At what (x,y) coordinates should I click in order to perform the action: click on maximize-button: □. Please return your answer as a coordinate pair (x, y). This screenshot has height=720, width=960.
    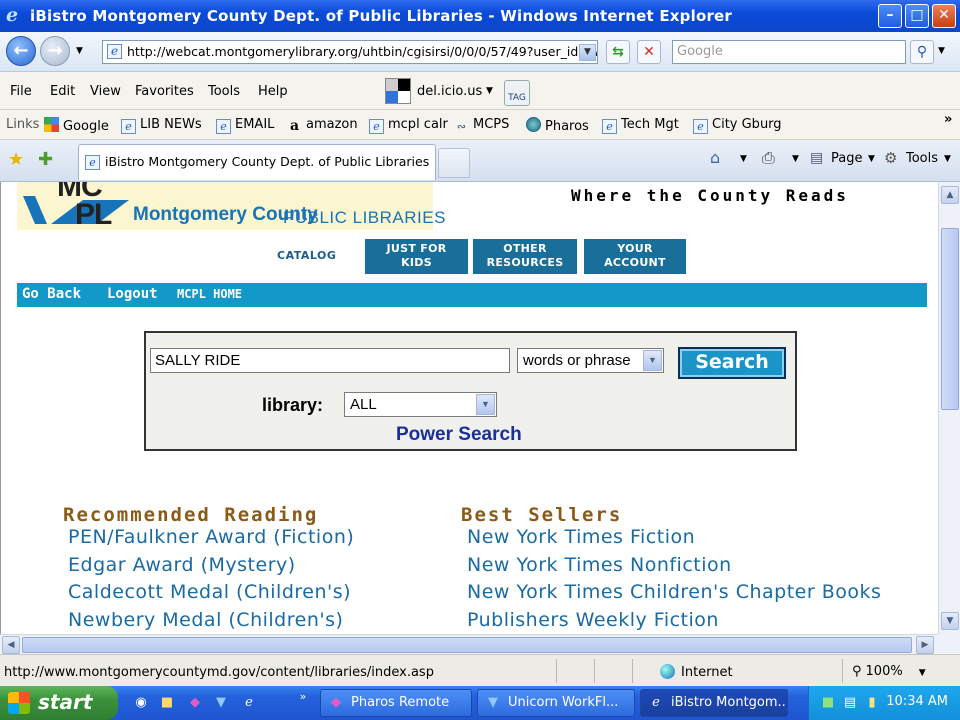
    Looking at the image, I should click on (917, 16).